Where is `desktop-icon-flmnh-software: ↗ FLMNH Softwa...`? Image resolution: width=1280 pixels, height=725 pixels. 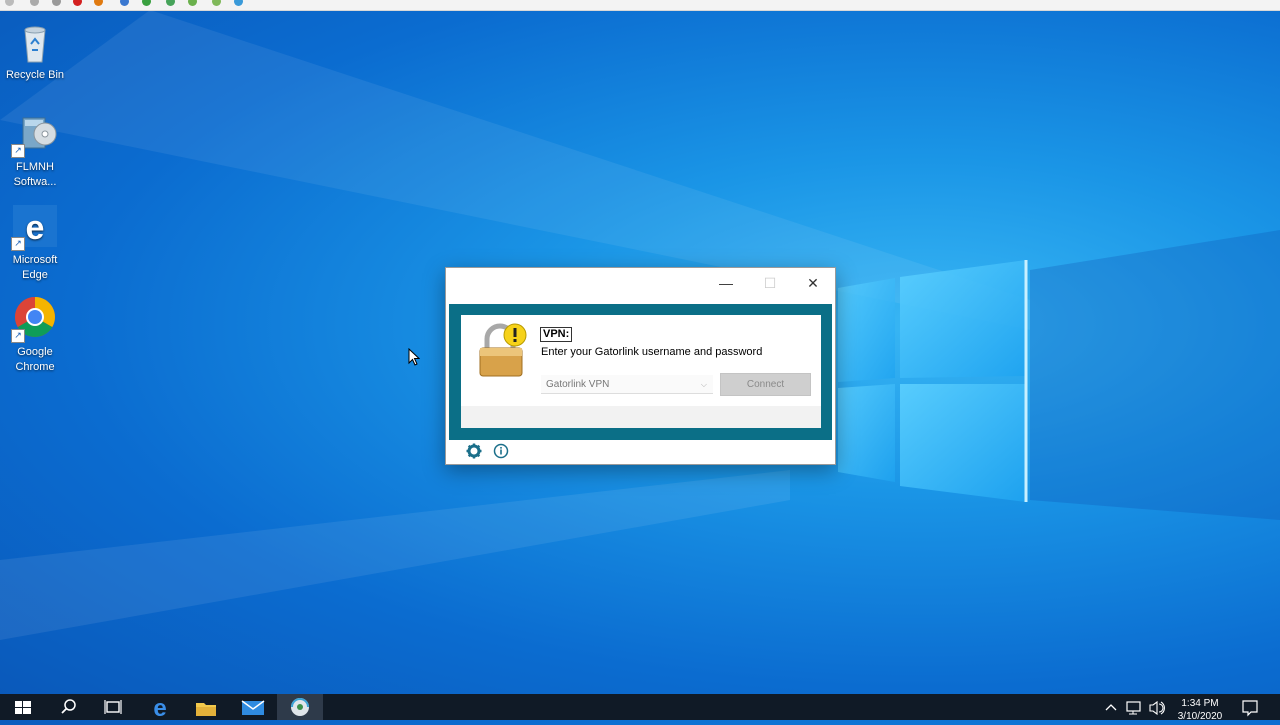
desktop-icon-flmnh-software: ↗ FLMNH Softwa... is located at coordinates (35, 150).